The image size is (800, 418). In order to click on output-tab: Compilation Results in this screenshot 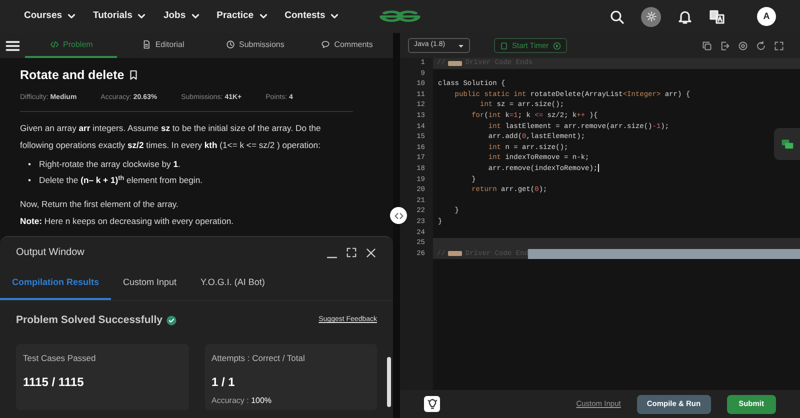, I will do `click(56, 288)`.